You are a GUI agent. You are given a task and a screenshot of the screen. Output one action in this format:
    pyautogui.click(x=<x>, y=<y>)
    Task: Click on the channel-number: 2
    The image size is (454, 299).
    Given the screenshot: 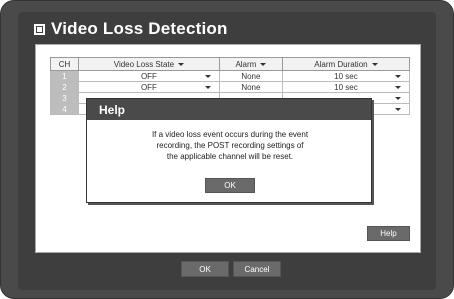 What is the action you would take?
    pyautogui.click(x=64, y=87)
    